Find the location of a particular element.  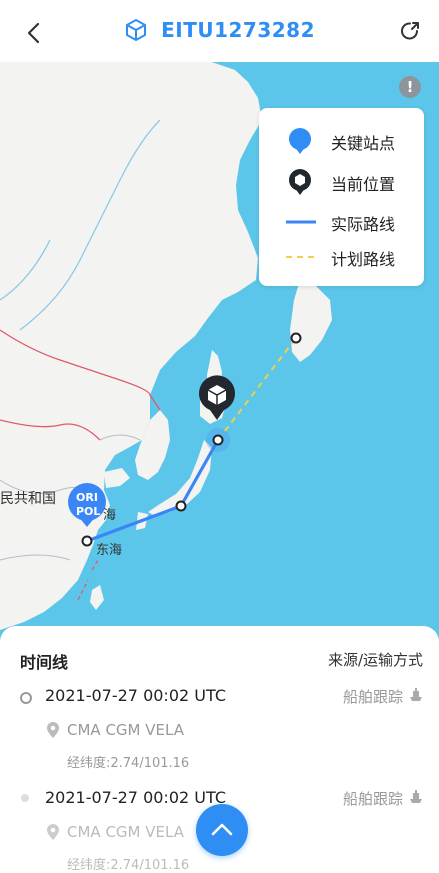

entry-time: 2021-07-27 00:02 UTC is located at coordinates (135, 695).